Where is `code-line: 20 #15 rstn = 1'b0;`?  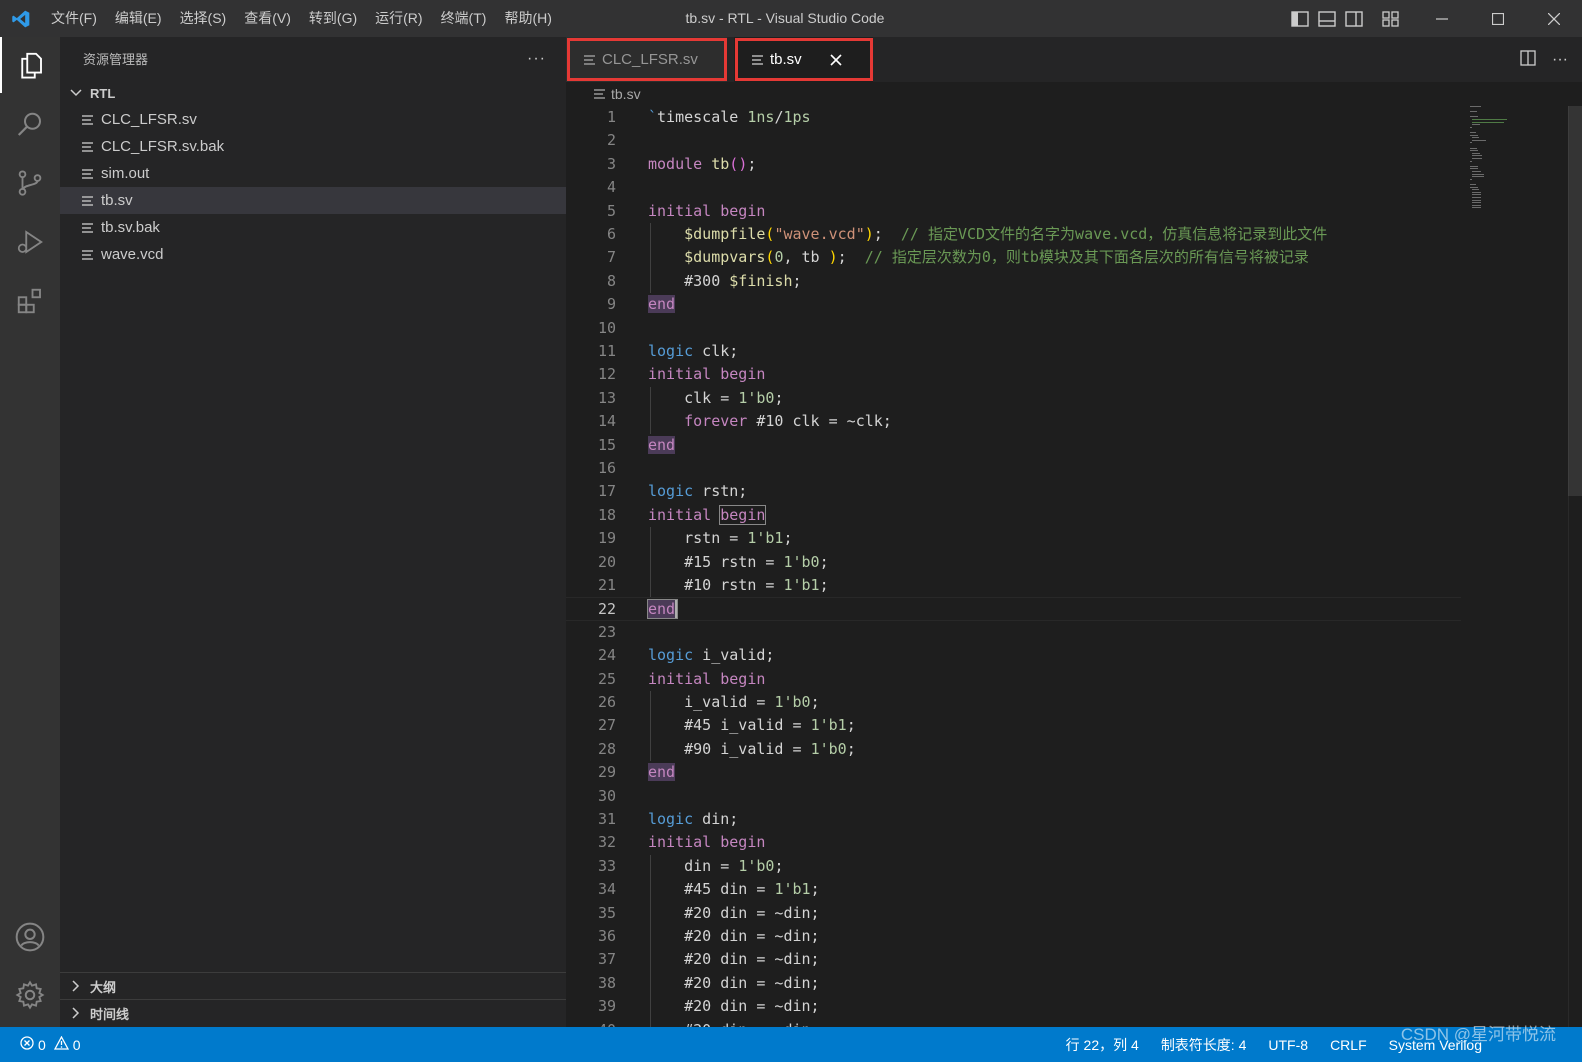
code-line: 20 #15 rstn = 1'b0; is located at coordinates (1013, 562).